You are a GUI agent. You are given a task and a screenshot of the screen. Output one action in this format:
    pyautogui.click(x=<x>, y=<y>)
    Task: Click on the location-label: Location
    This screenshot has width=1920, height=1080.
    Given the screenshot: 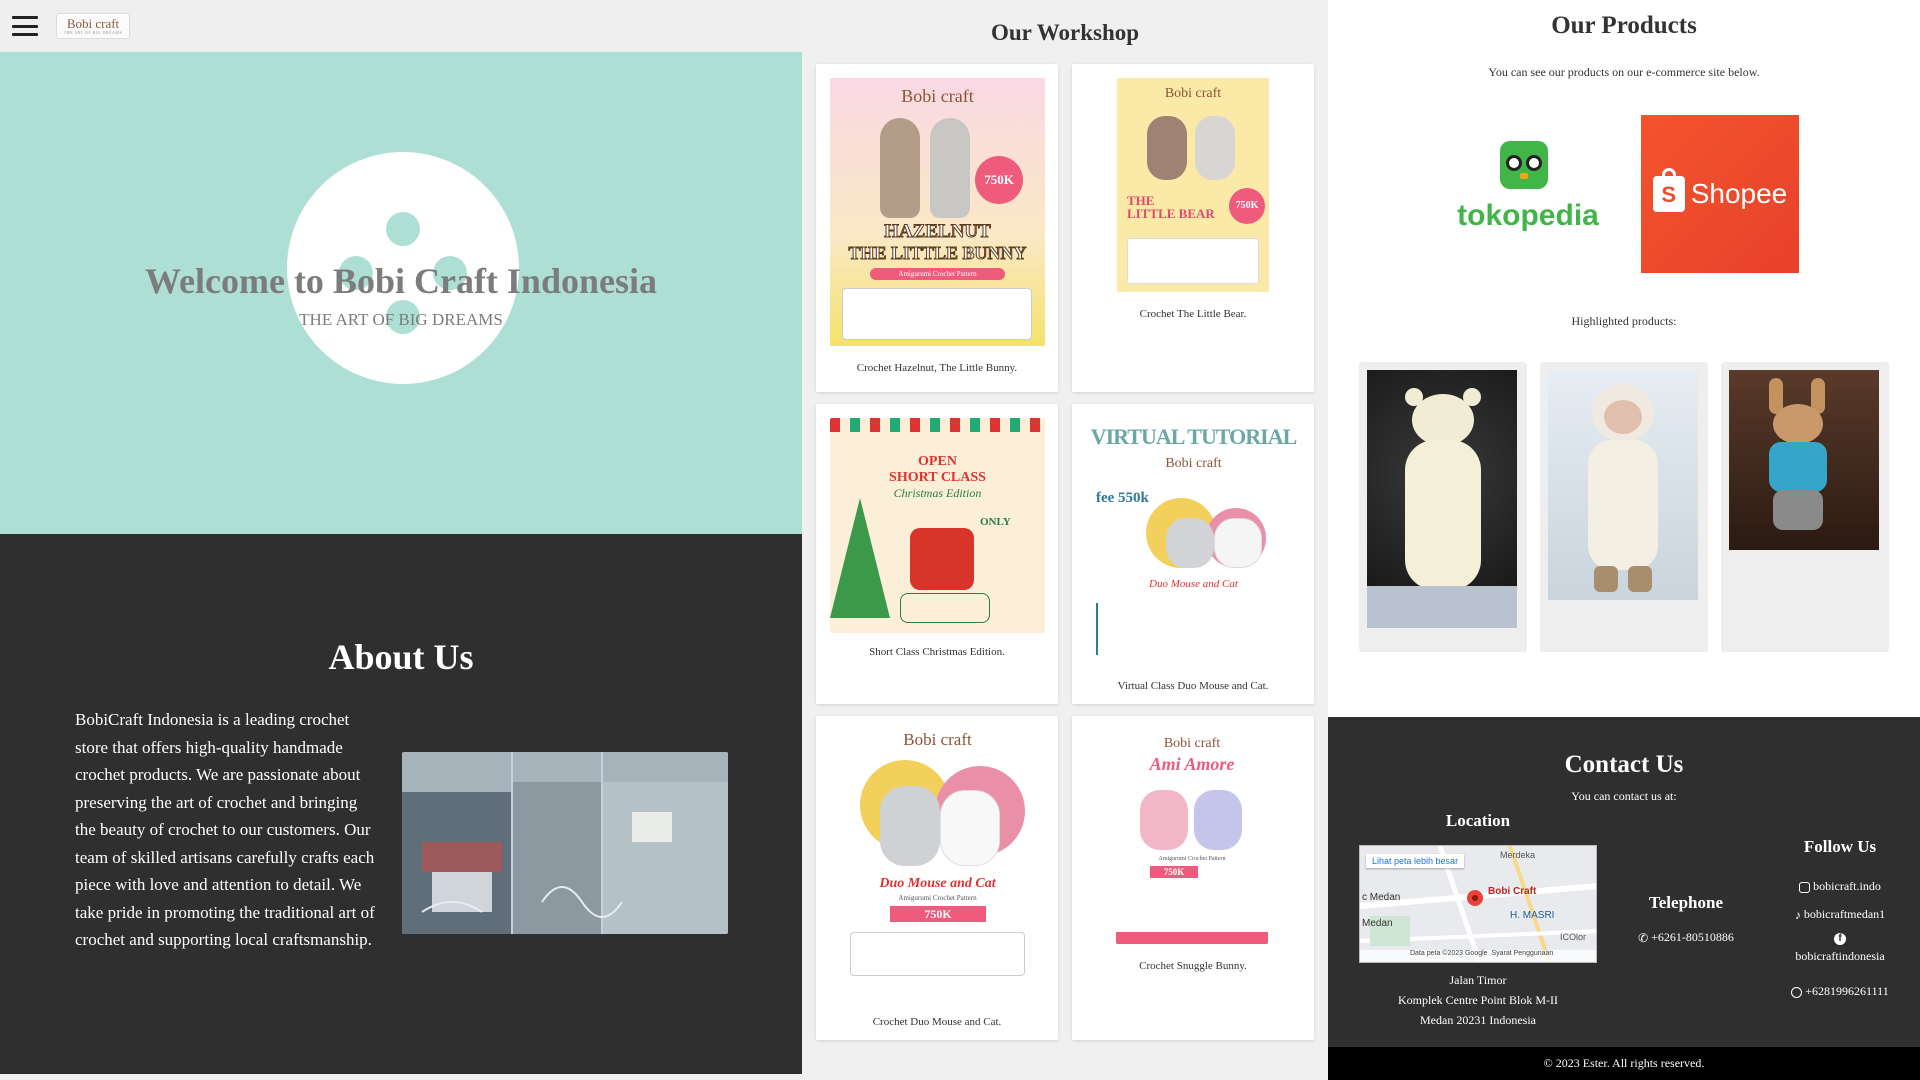 What is the action you would take?
    pyautogui.click(x=1478, y=820)
    